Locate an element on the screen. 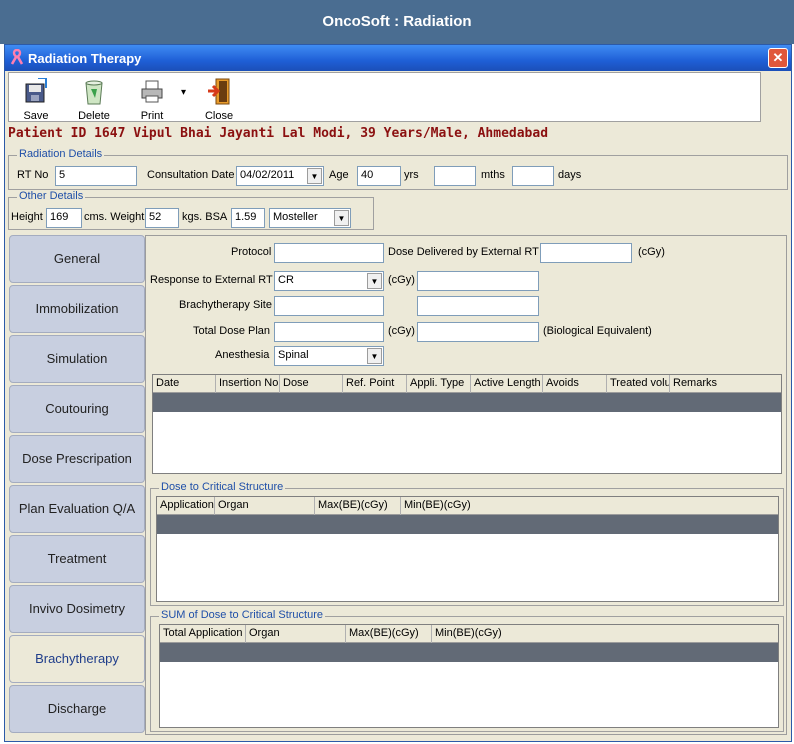  sum-critical-structure-legend: SUM of Dose to Critical Structure is located at coordinates (242, 615).